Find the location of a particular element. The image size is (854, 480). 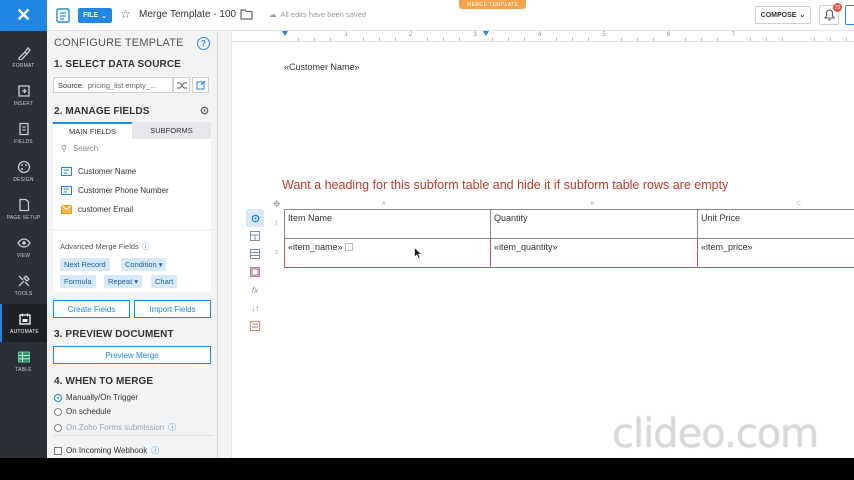

mouse-cursor-icon is located at coordinates (418, 253).